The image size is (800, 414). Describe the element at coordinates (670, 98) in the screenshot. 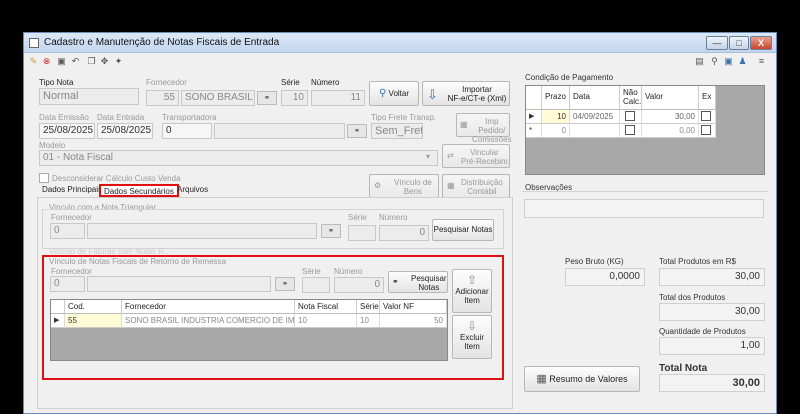

I see `col-valor: Valor` at that location.